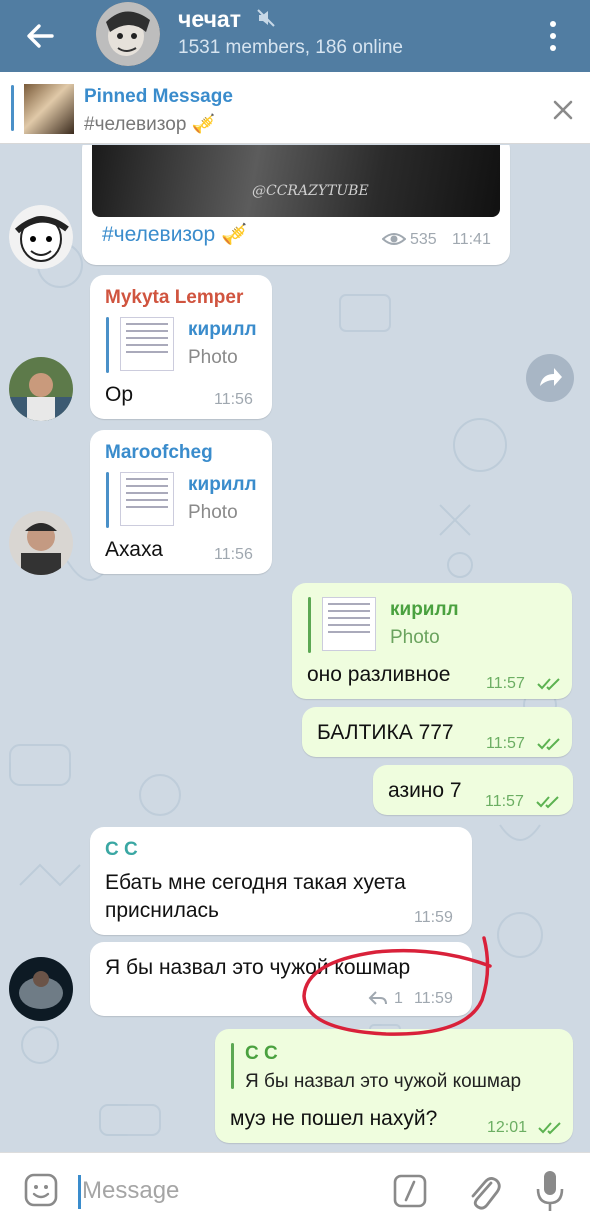 This screenshot has height=1228, width=590. I want to click on message-text: оно разливное, so click(379, 674).